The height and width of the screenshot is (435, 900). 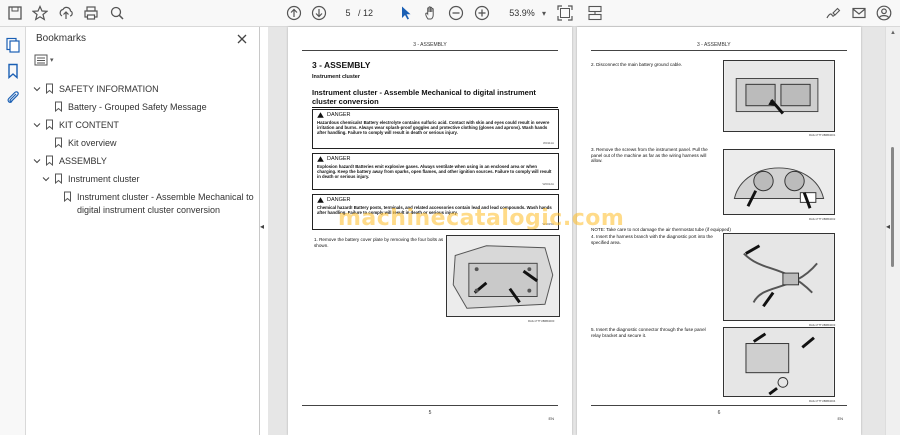 I want to click on figure-caption: RAIL17TTUB6B4002, so click(x=822, y=219).